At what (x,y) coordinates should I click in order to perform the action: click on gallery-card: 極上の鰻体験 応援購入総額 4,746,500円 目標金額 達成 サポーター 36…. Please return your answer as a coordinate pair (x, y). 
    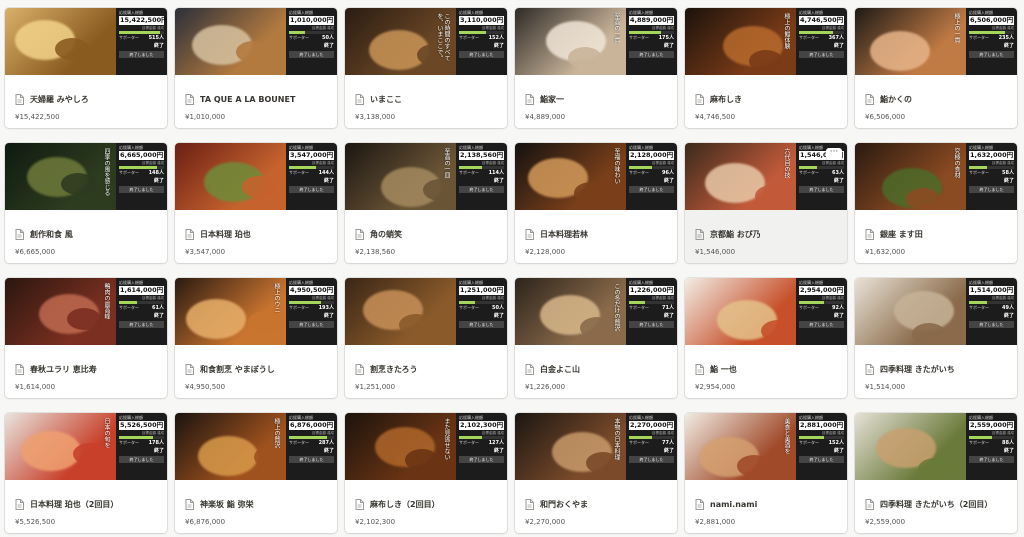
    Looking at the image, I should click on (766, 68).